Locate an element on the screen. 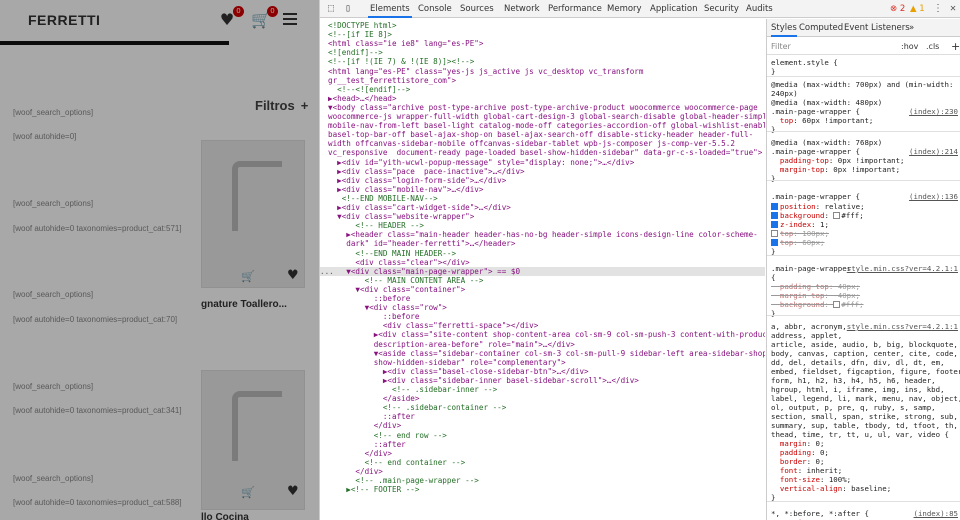 The height and width of the screenshot is (520, 960). new-rule-button: + is located at coordinates (955, 46).